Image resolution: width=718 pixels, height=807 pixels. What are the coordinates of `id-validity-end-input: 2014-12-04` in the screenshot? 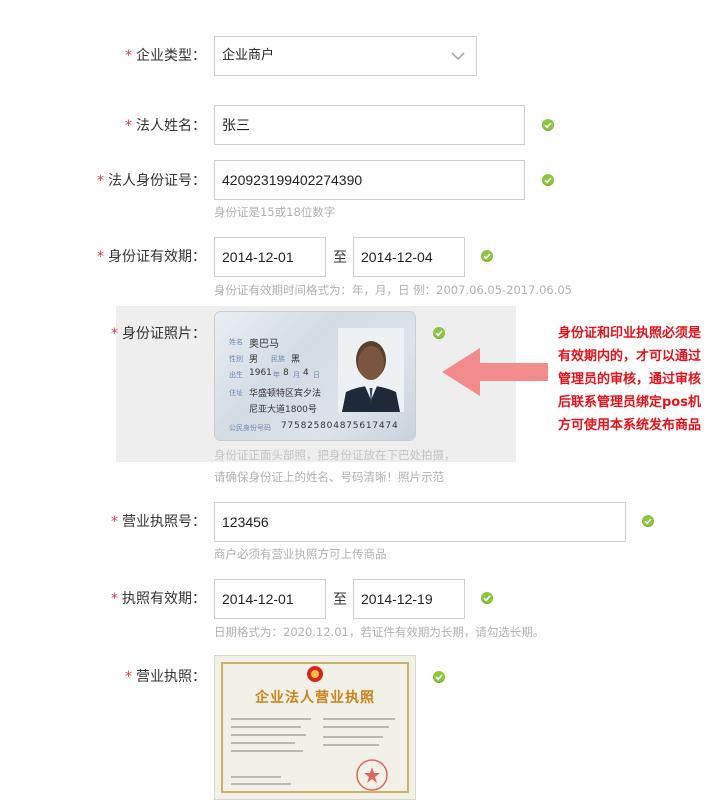 It's located at (409, 257).